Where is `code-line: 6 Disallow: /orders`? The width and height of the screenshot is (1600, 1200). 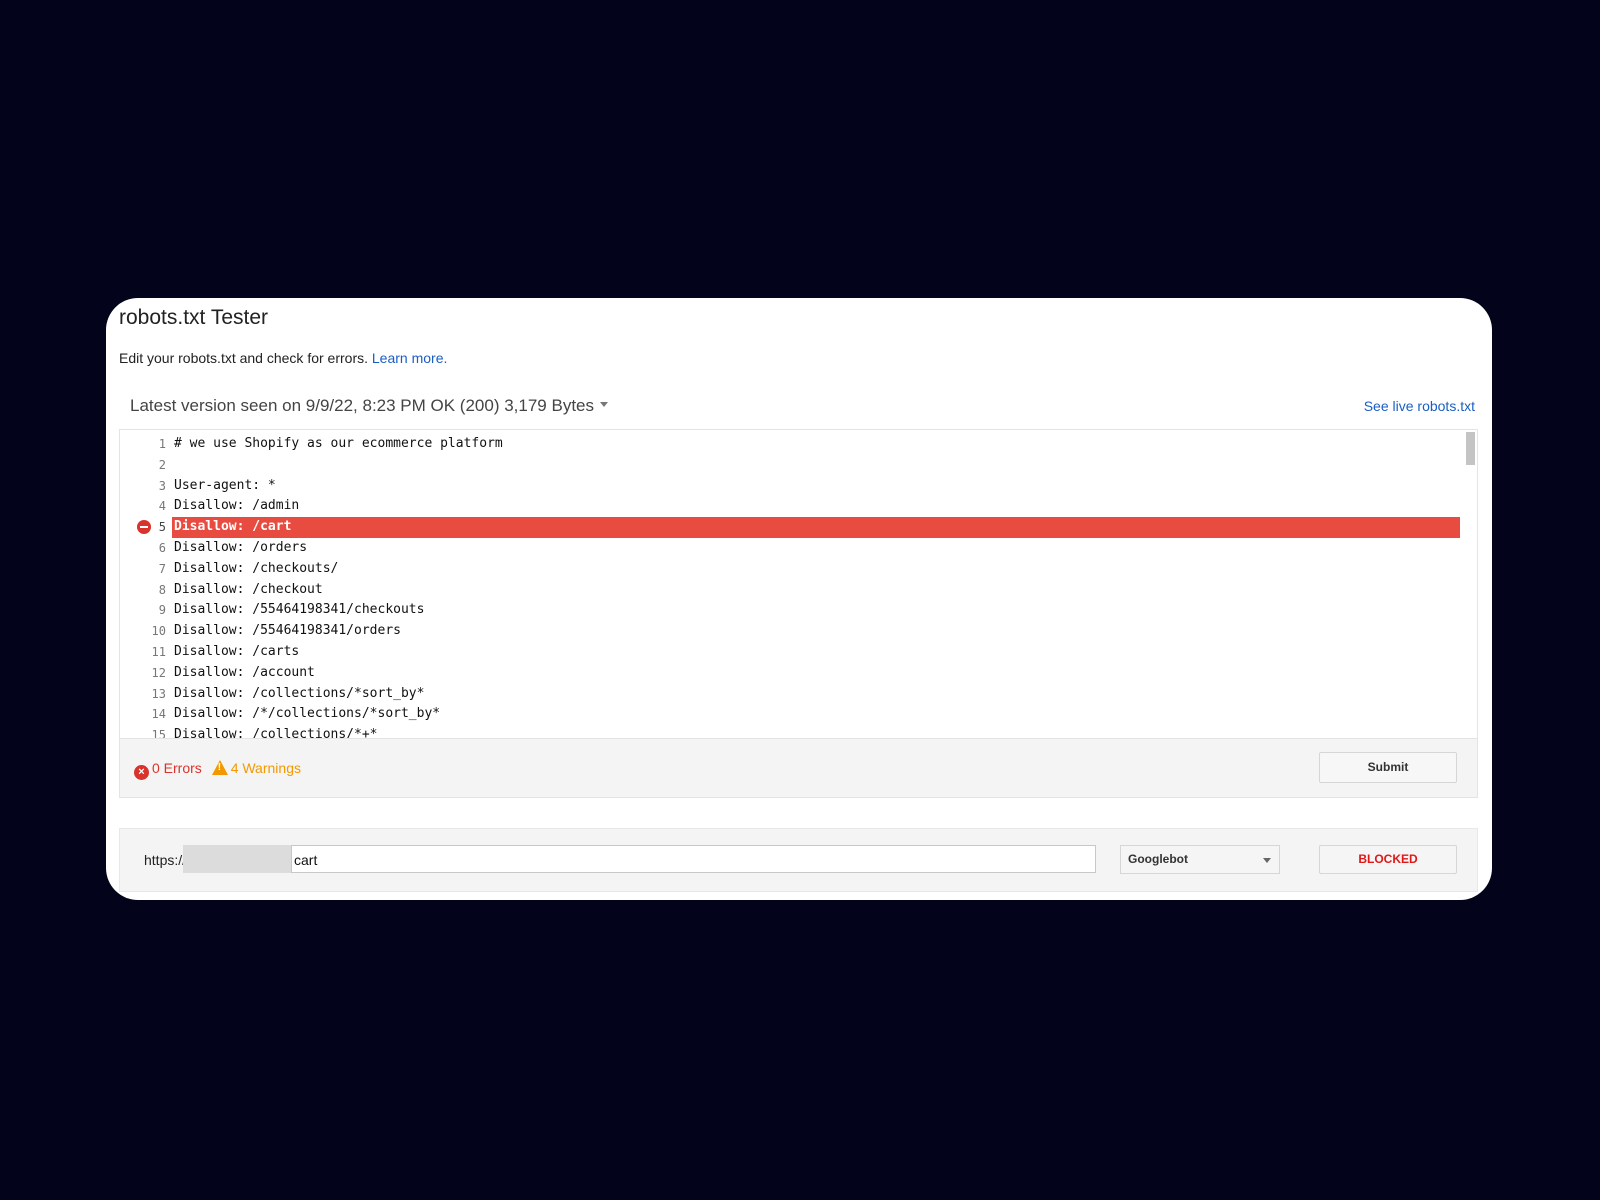 code-line: 6 Disallow: /orders is located at coordinates (790, 548).